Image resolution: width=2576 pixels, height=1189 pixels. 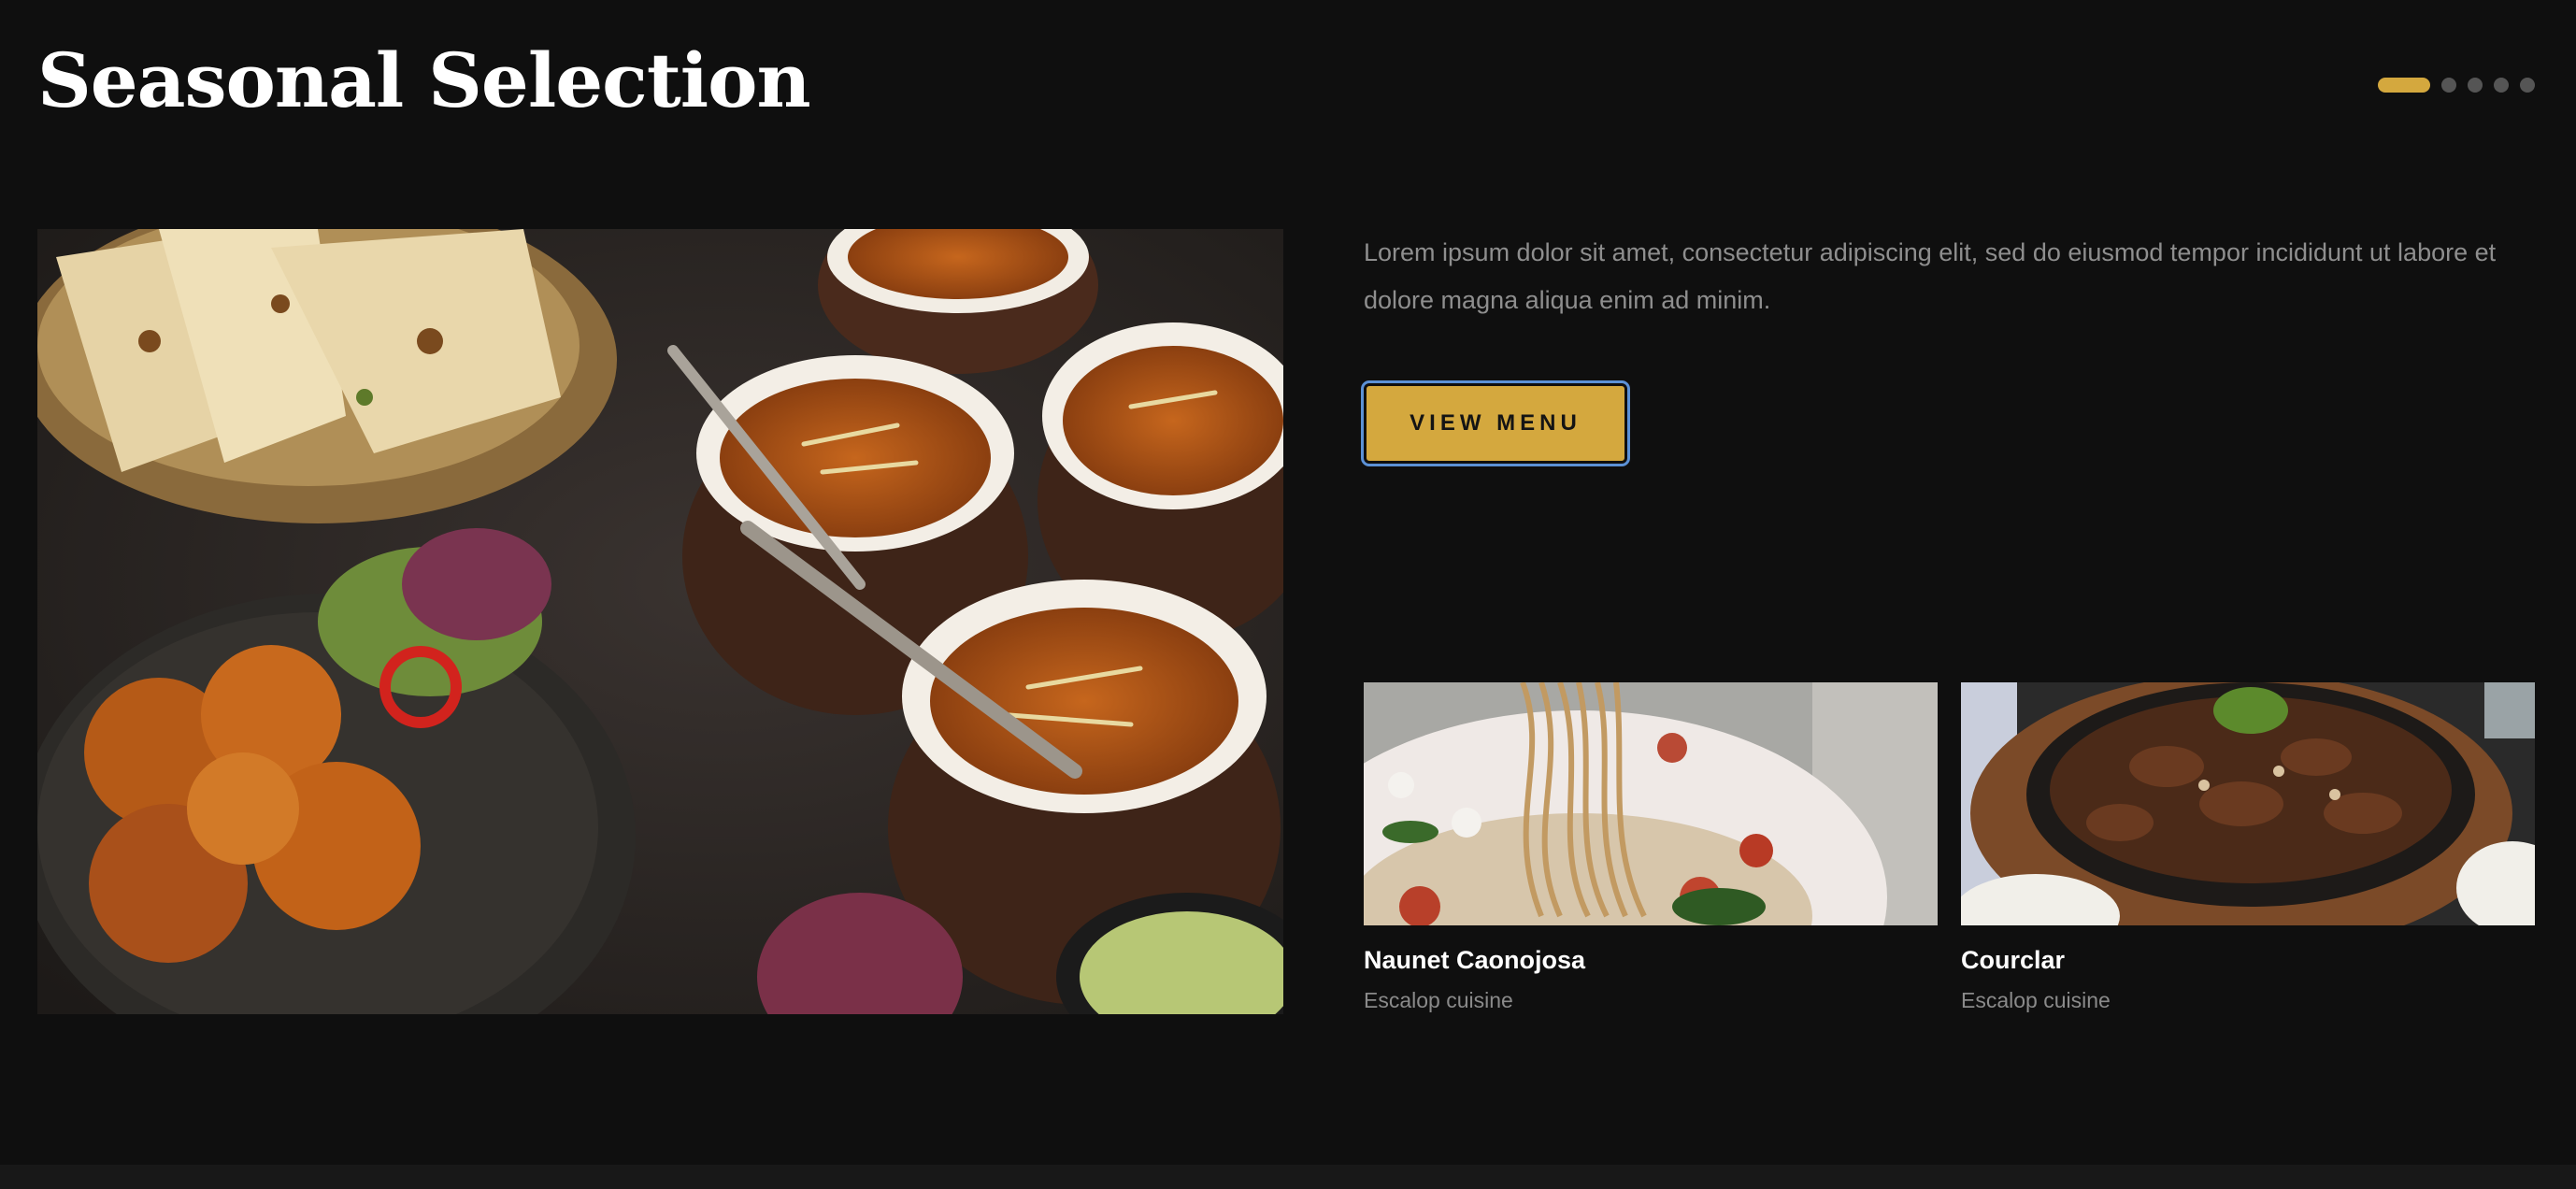 I want to click on menu-card-2: Courclar Escalop cuisine, so click(x=2248, y=847).